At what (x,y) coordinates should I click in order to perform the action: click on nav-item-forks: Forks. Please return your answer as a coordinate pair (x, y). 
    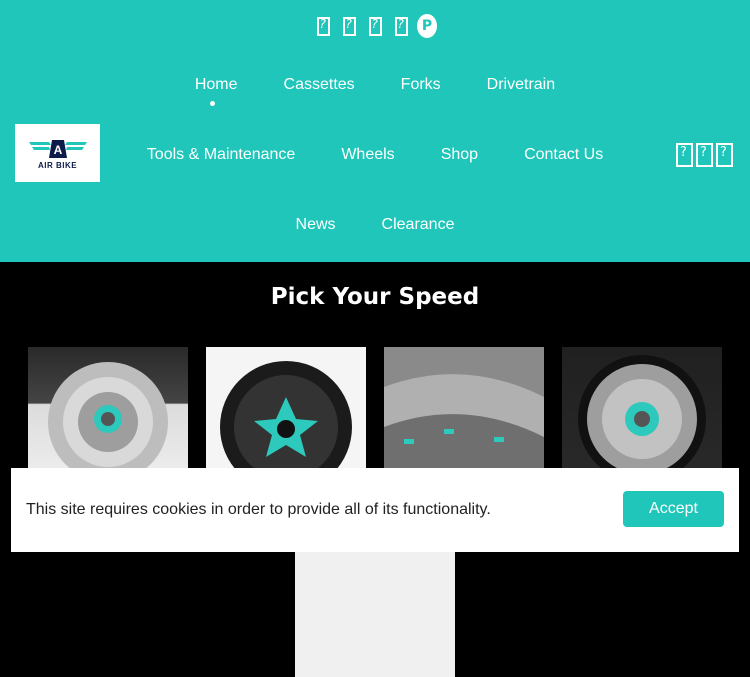
    Looking at the image, I should click on (421, 85).